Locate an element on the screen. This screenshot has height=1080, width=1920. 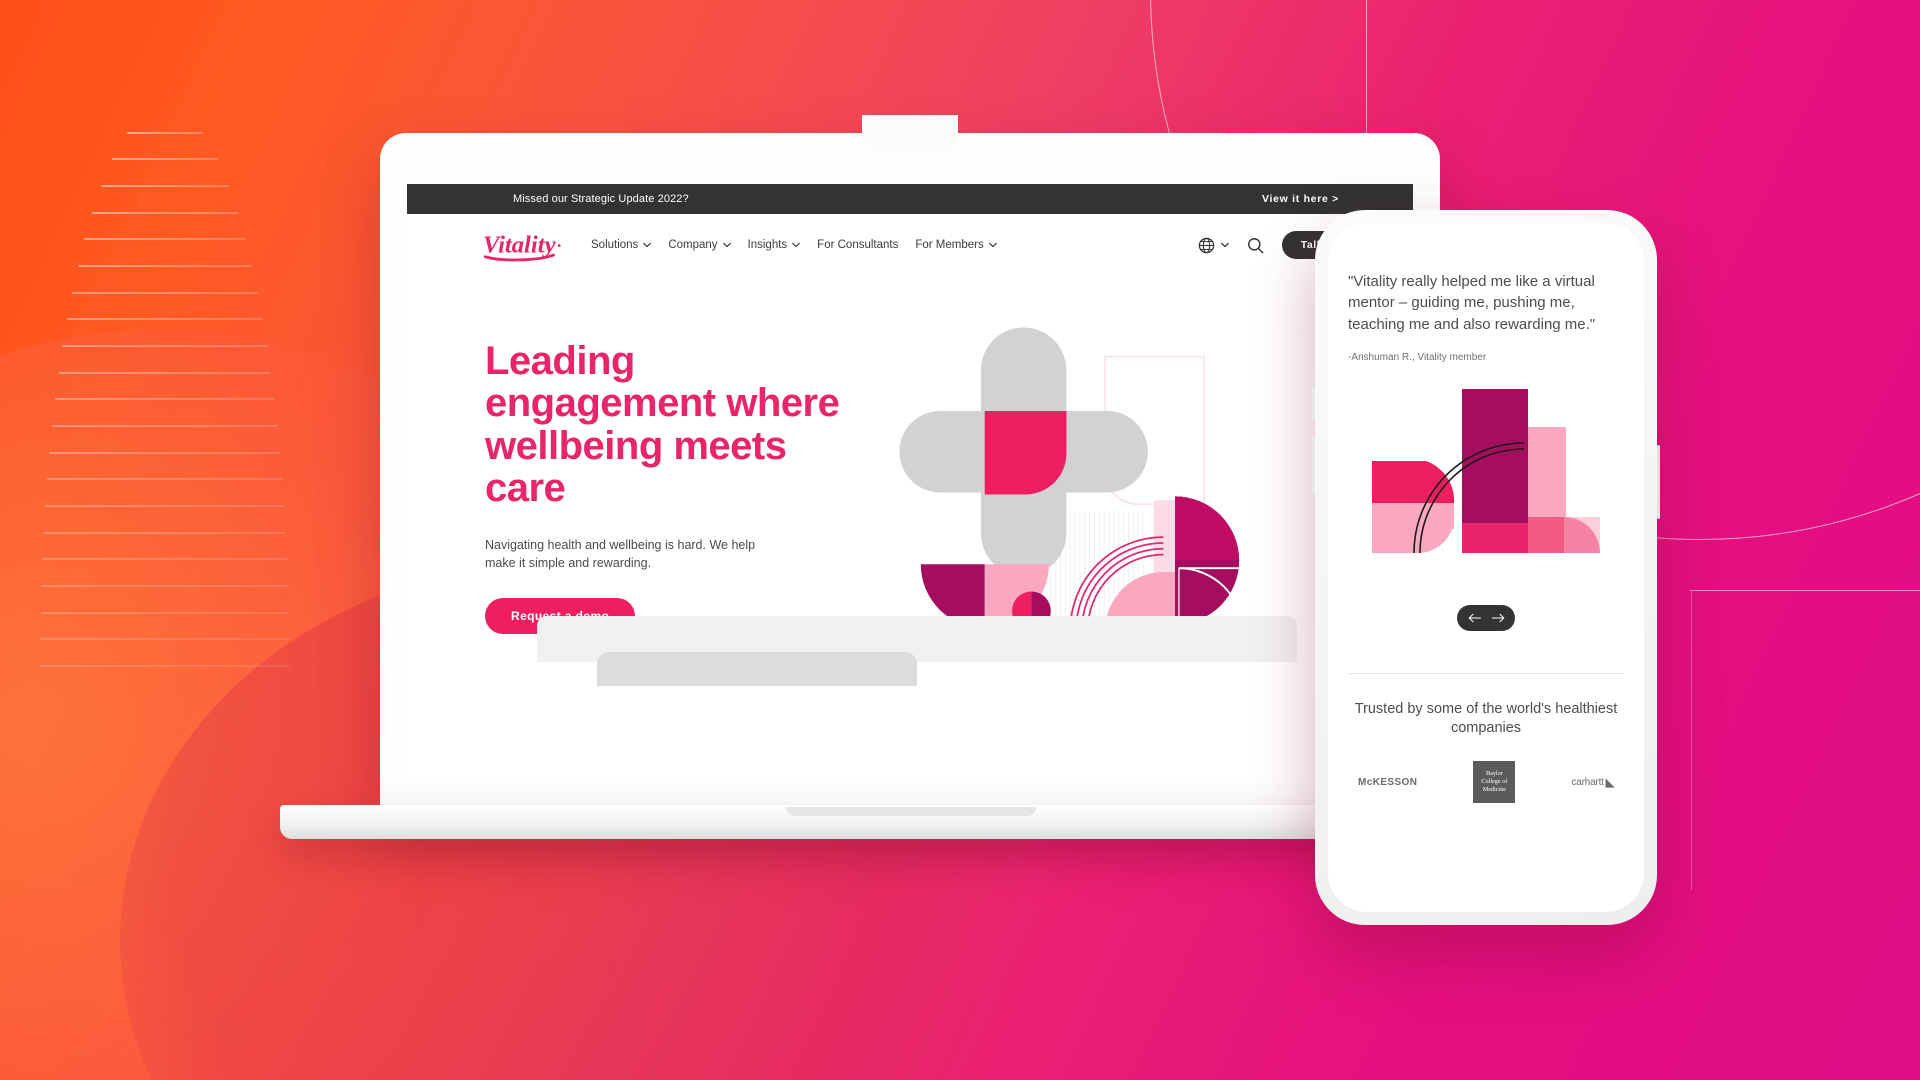
nav-item-for-consultants: For Consultants is located at coordinates (857, 245).